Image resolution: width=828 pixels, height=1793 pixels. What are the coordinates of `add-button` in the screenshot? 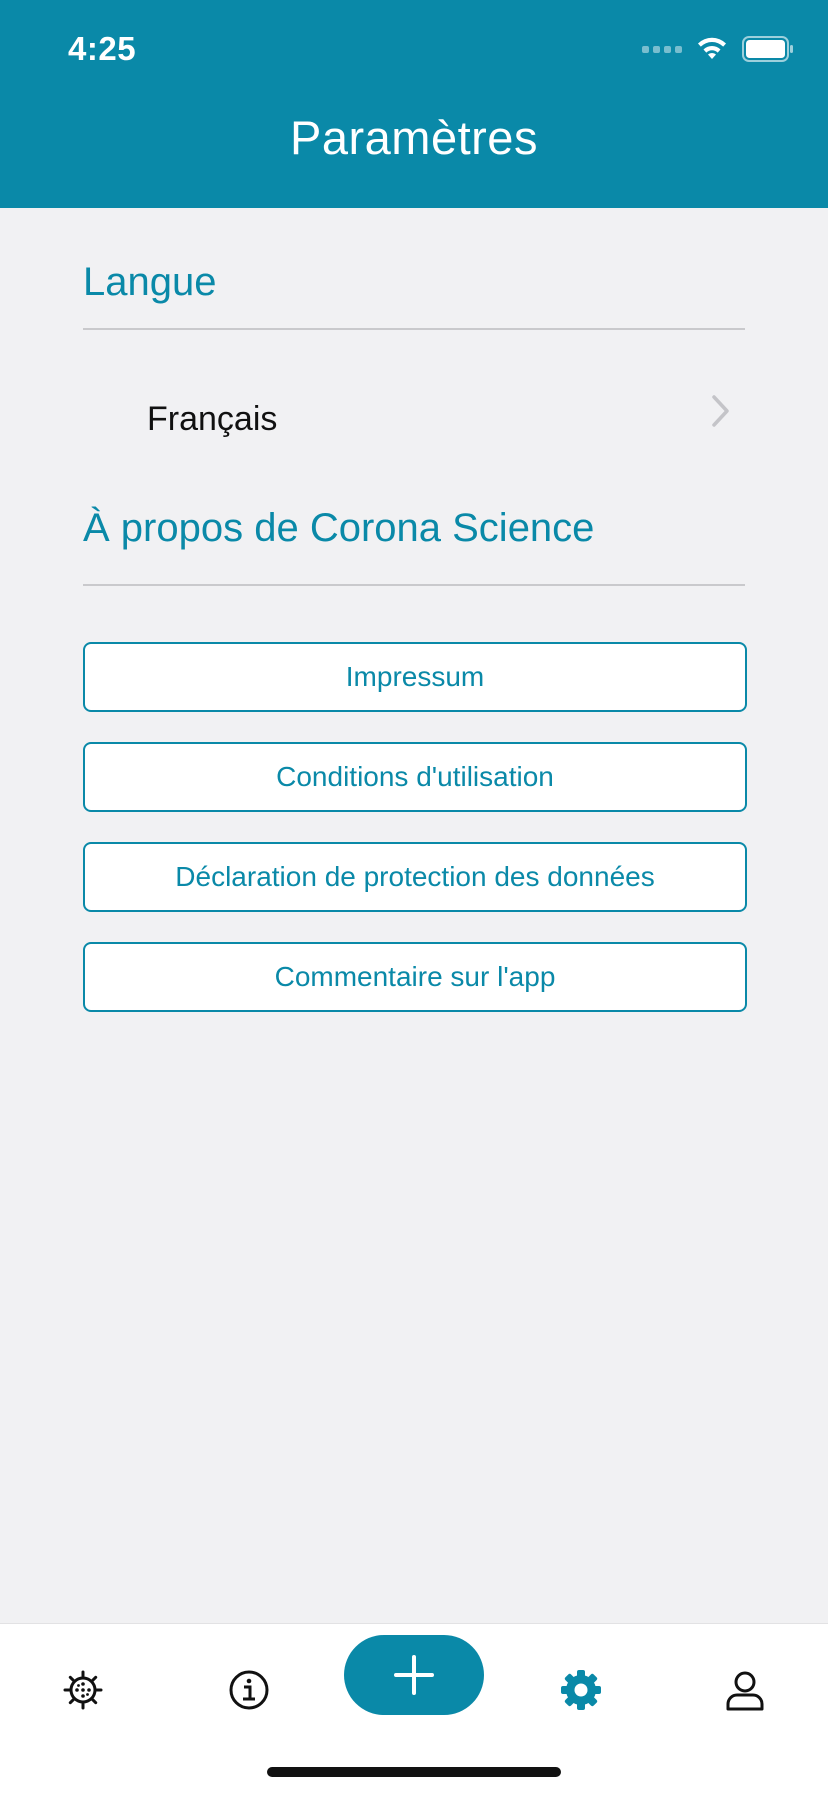 It's located at (414, 1675).